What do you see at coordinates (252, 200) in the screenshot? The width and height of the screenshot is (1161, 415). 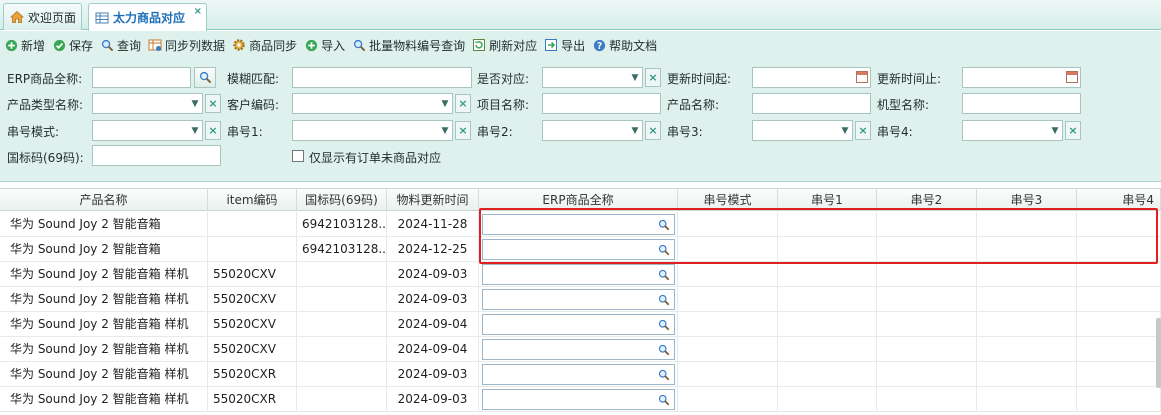 I see `column-header: item编码` at bounding box center [252, 200].